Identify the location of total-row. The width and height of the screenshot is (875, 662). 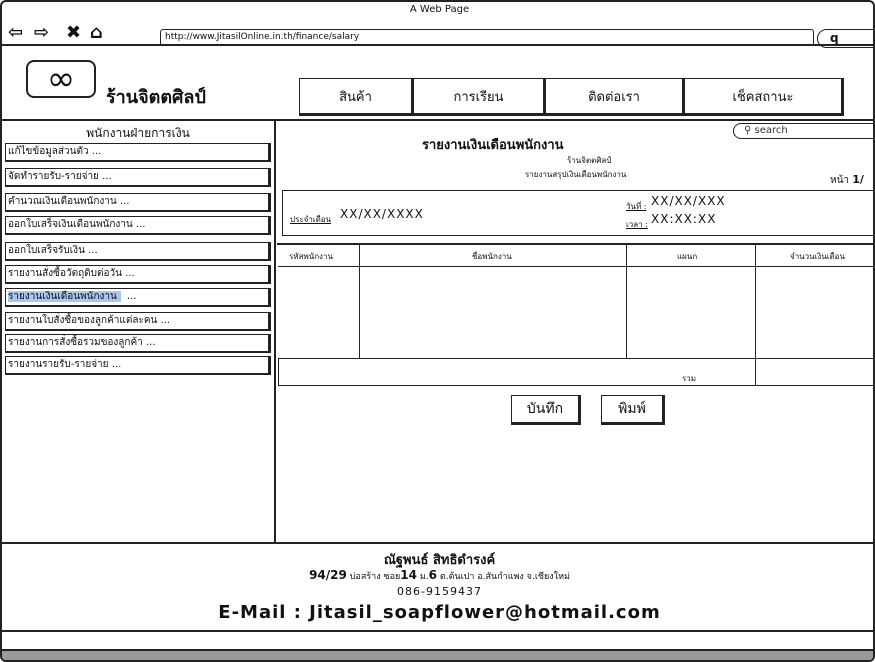
(575, 372).